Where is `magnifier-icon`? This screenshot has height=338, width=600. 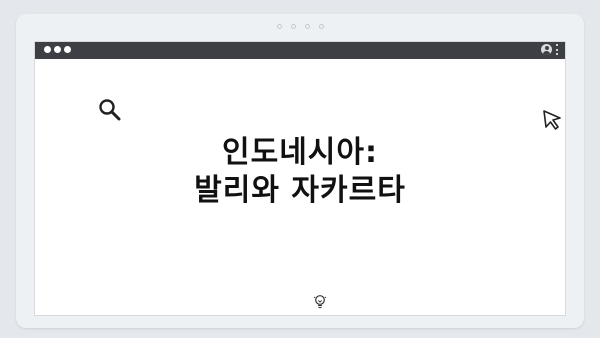
magnifier-icon is located at coordinates (110, 110).